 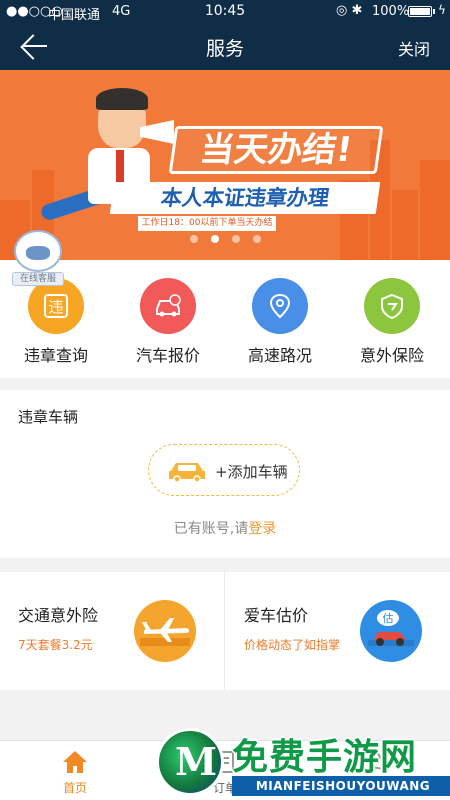 I want to click on watermark-logo, so click(x=190, y=762).